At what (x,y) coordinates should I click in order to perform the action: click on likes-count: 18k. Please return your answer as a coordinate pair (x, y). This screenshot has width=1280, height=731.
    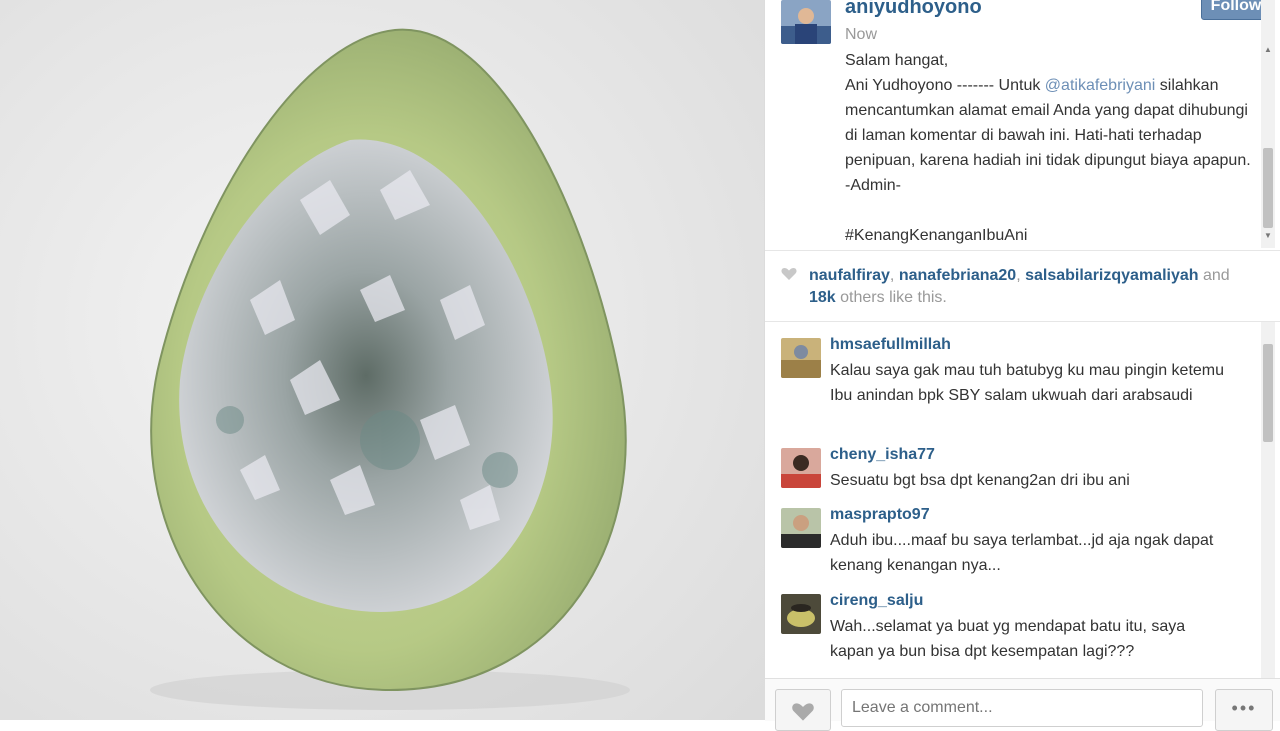
    Looking at the image, I should click on (822, 297).